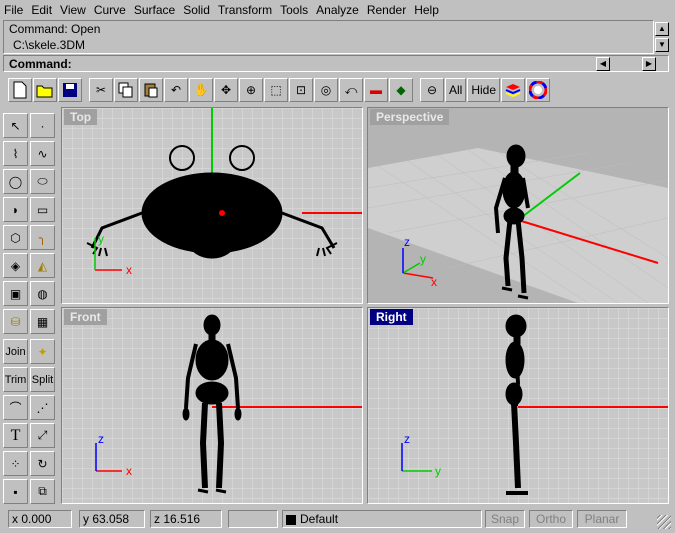  Describe the element at coordinates (276, 90) in the screenshot. I see `zoom-window-button: ⬚` at that location.